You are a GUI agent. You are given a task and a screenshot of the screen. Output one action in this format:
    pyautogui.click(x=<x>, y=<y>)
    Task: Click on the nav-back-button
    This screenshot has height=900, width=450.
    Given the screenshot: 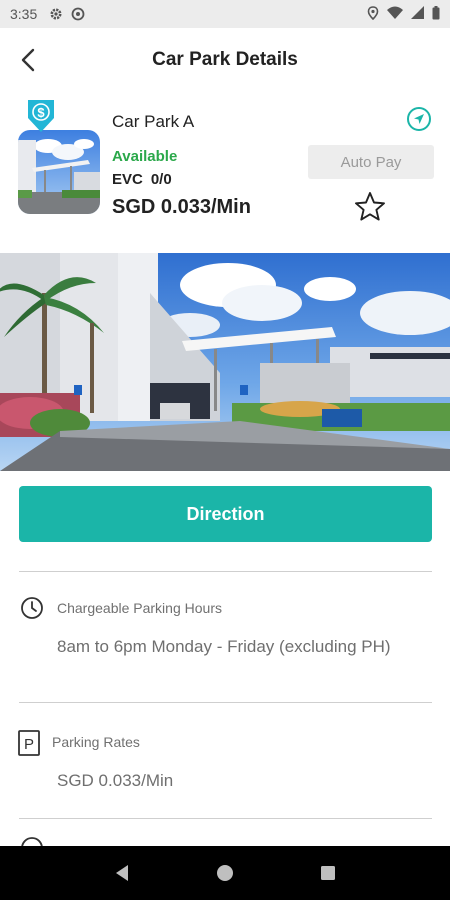 What is the action you would take?
    pyautogui.click(x=122, y=873)
    